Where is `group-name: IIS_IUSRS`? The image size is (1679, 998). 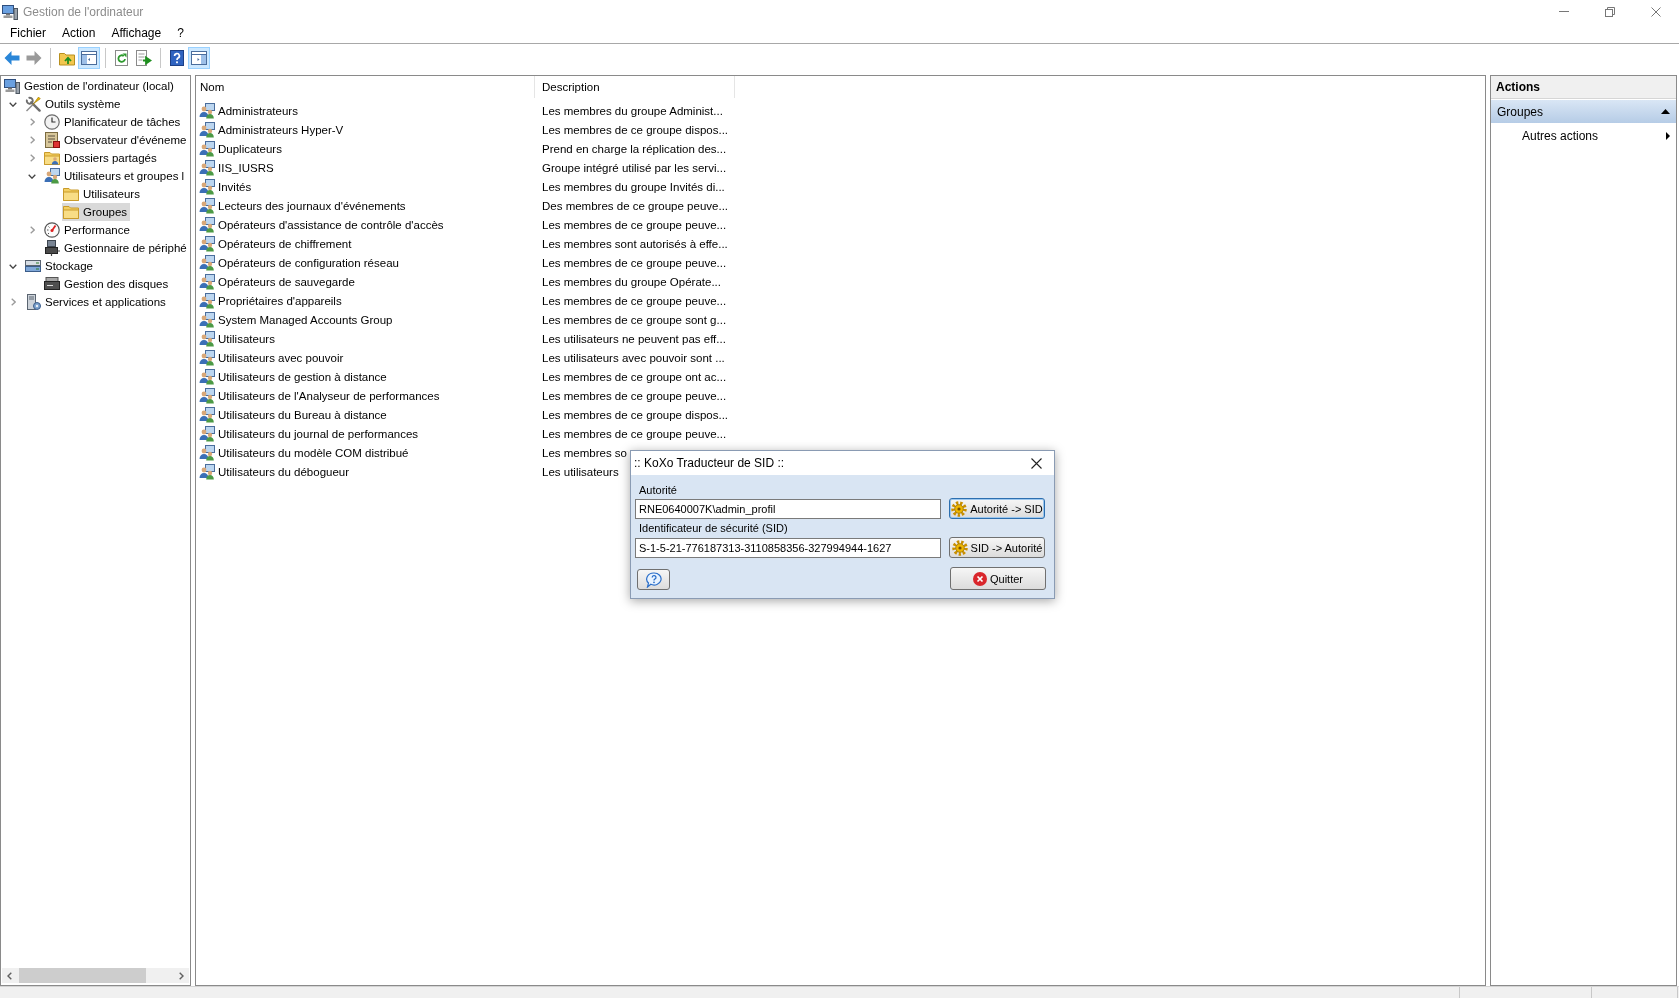
group-name: IIS_IUSRS is located at coordinates (246, 167).